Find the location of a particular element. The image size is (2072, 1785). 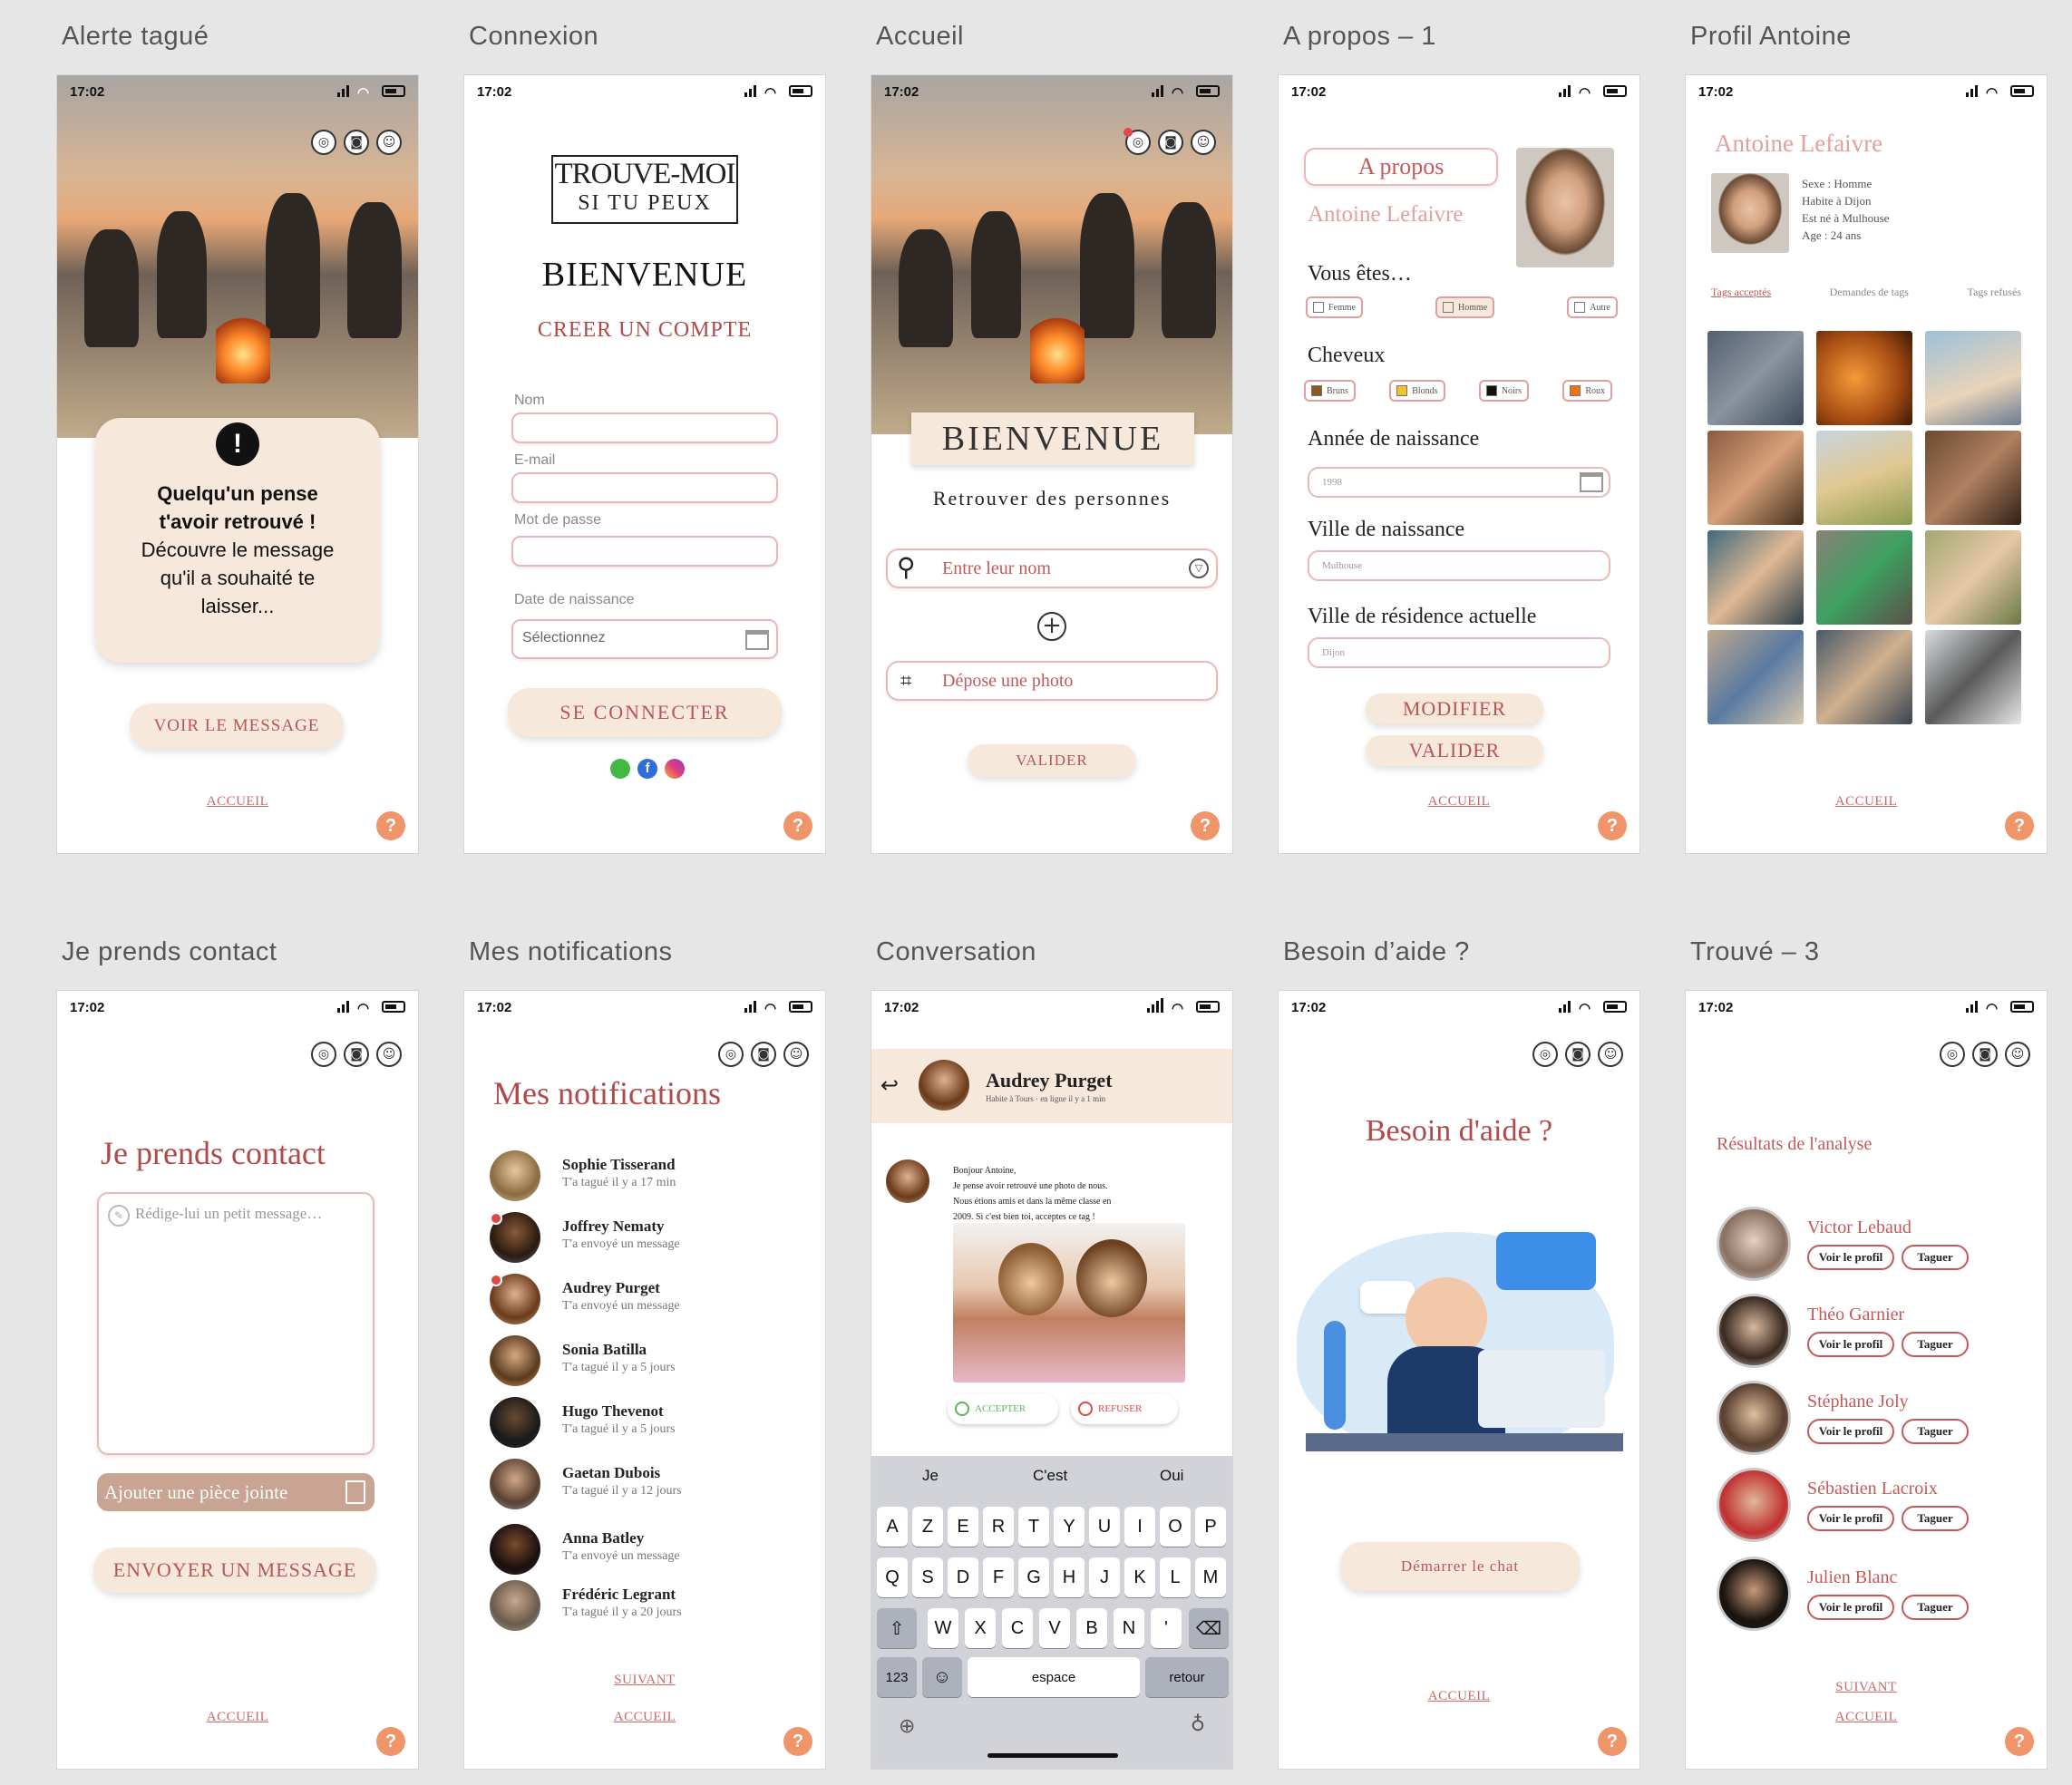

back-icon: ↩ is located at coordinates (889, 1085).